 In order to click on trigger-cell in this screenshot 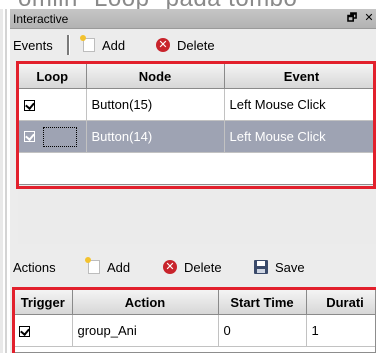, I will do `click(43, 330)`.